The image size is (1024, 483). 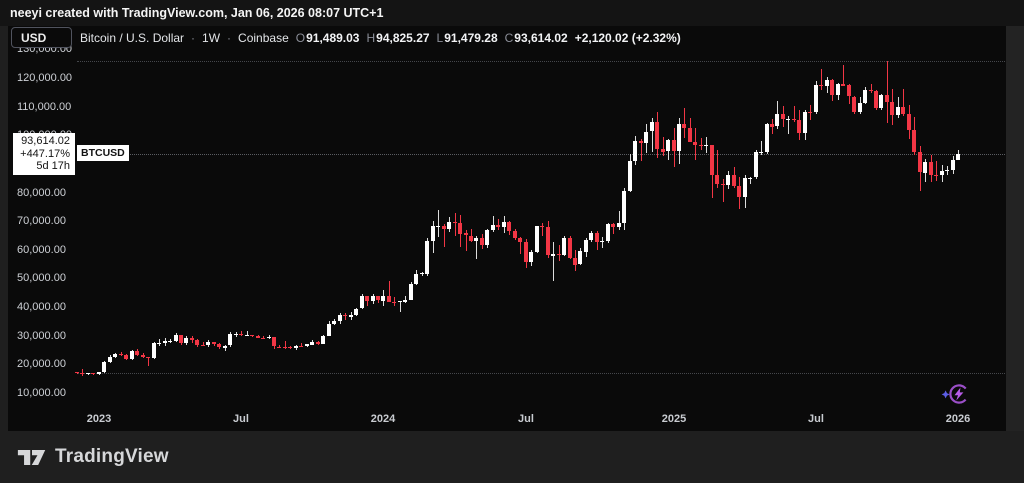 I want to click on bar-close-countdown: 5d 17h, so click(x=53, y=166).